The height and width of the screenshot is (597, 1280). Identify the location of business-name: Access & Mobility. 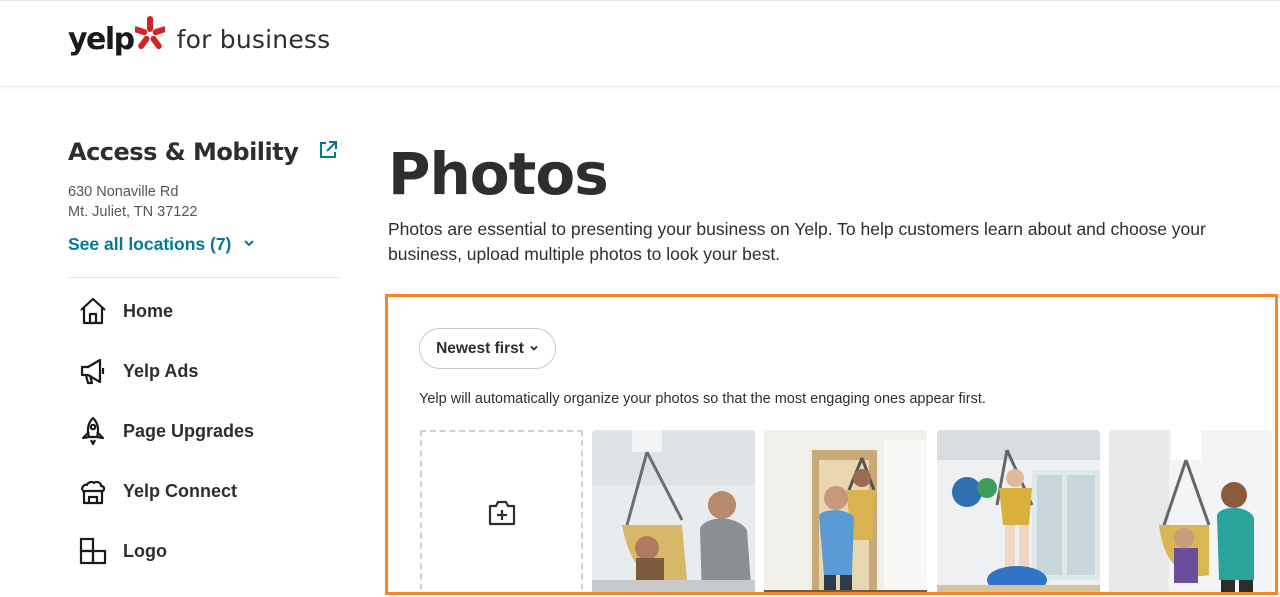
(183, 152).